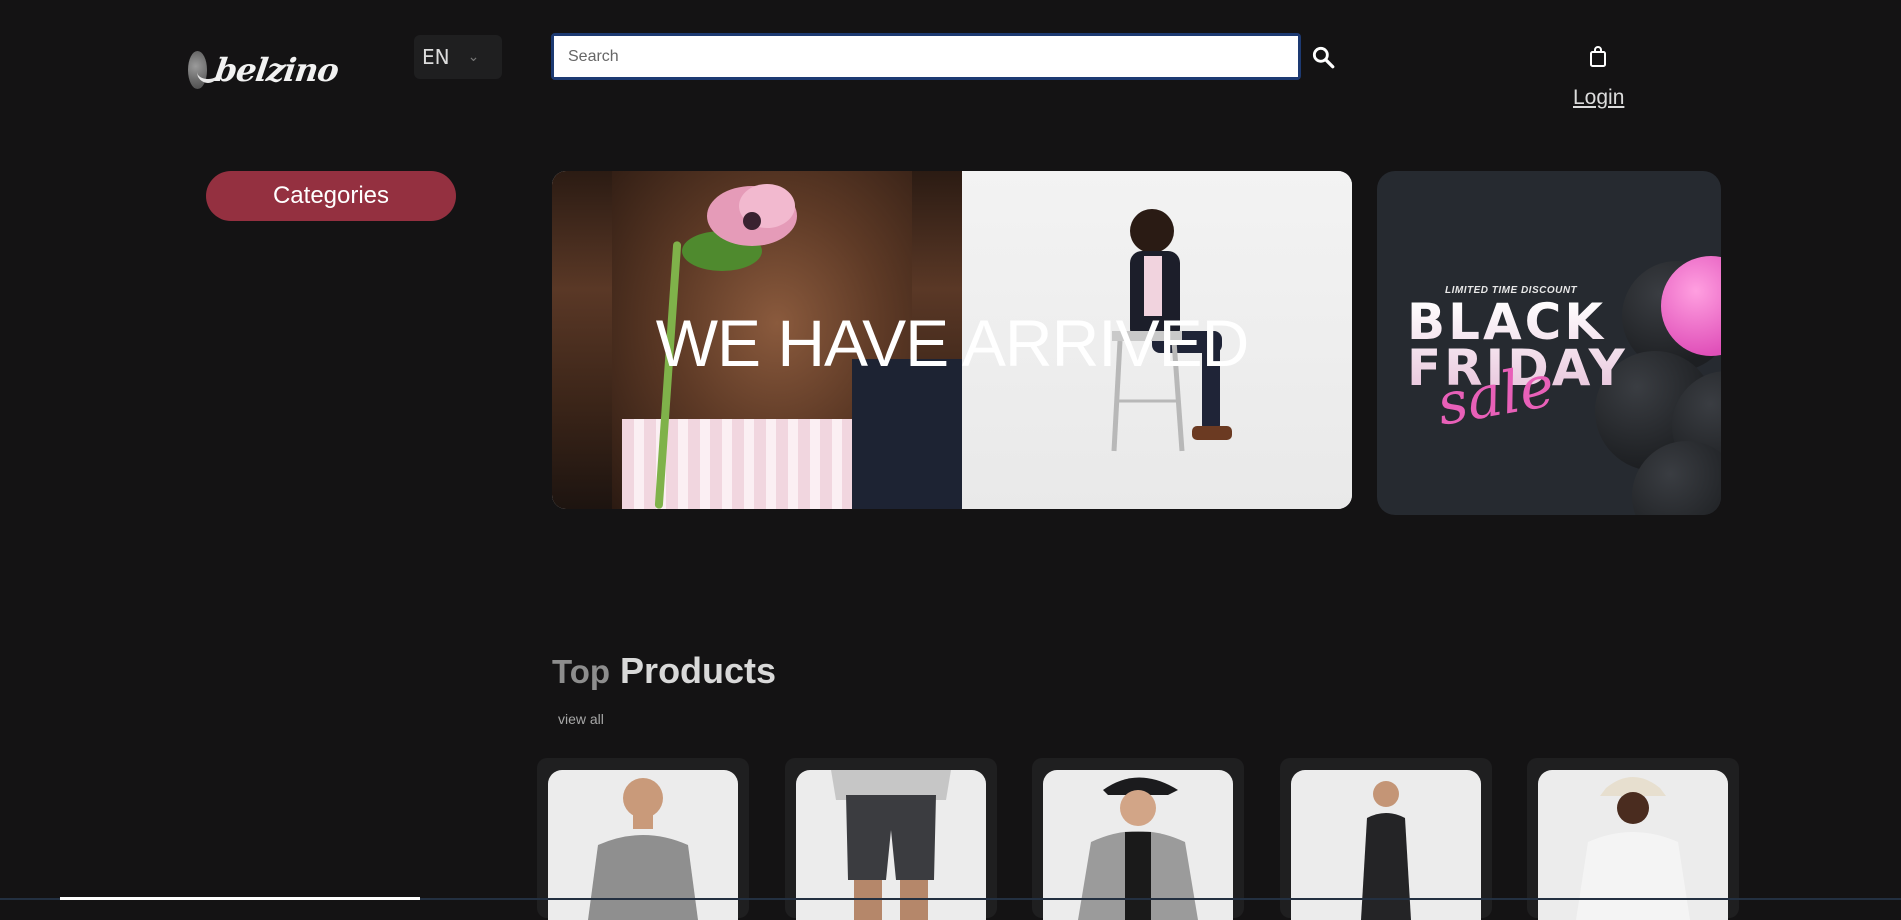 The image size is (1901, 920). I want to click on flower-graphic, so click(739, 227).